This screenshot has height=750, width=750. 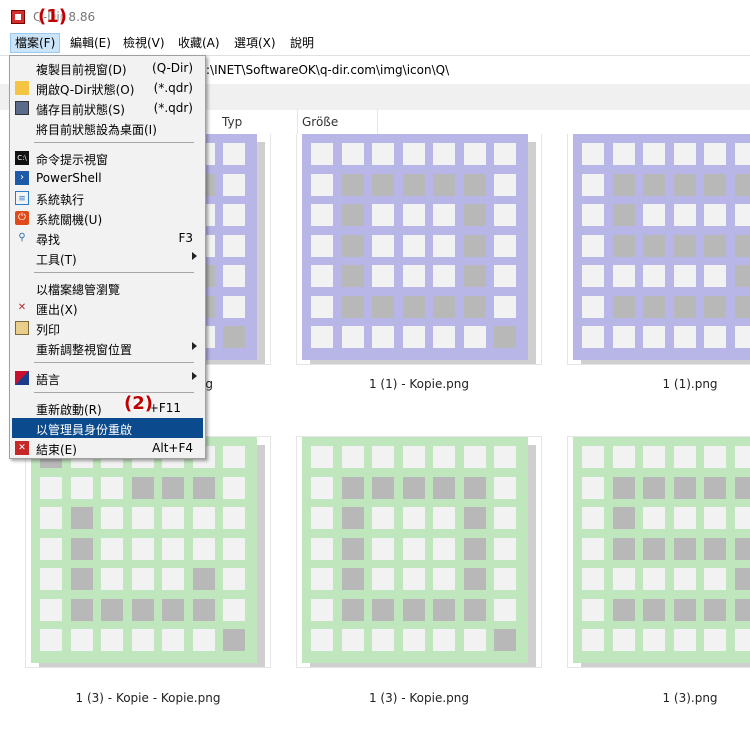 What do you see at coordinates (255, 43) in the screenshot?
I see `menu-options: 選項(X)` at bounding box center [255, 43].